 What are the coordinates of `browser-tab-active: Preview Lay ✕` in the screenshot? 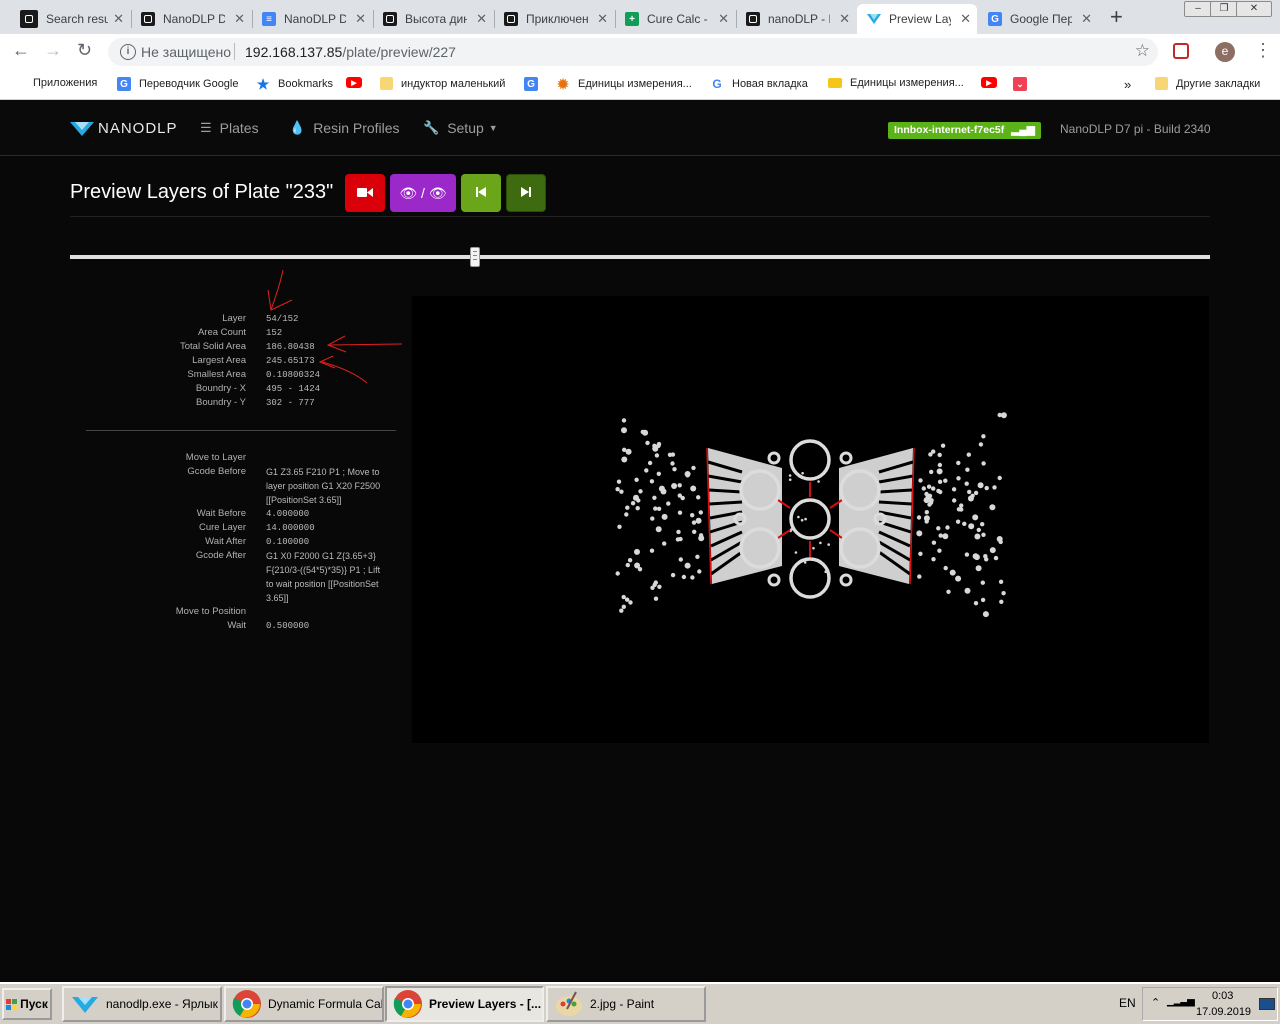 It's located at (917, 19).